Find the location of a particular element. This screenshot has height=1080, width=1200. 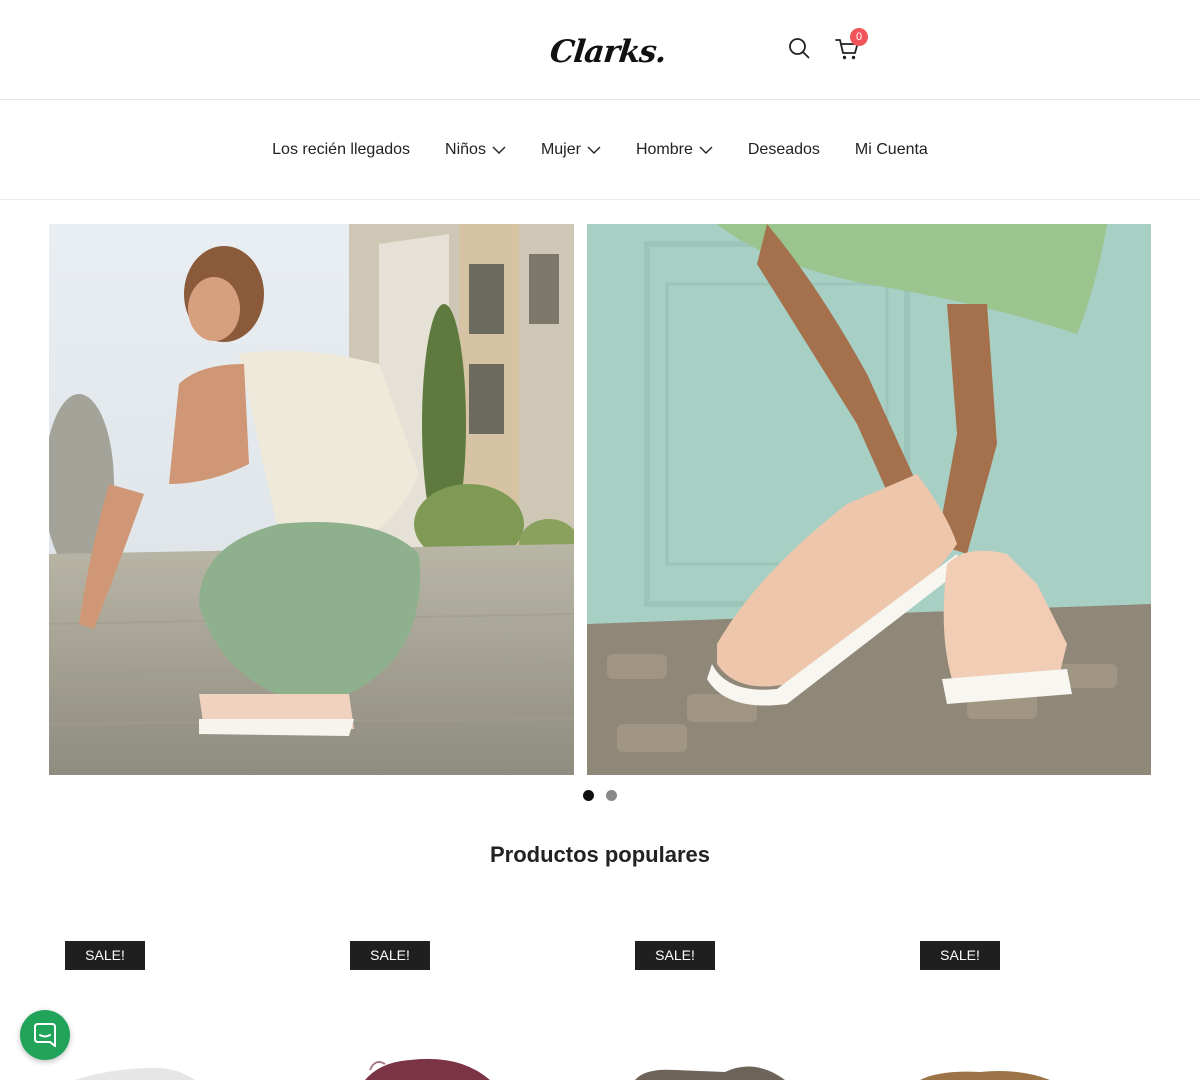

nav-item-new-arrivals: Los recién llegados is located at coordinates (341, 150).